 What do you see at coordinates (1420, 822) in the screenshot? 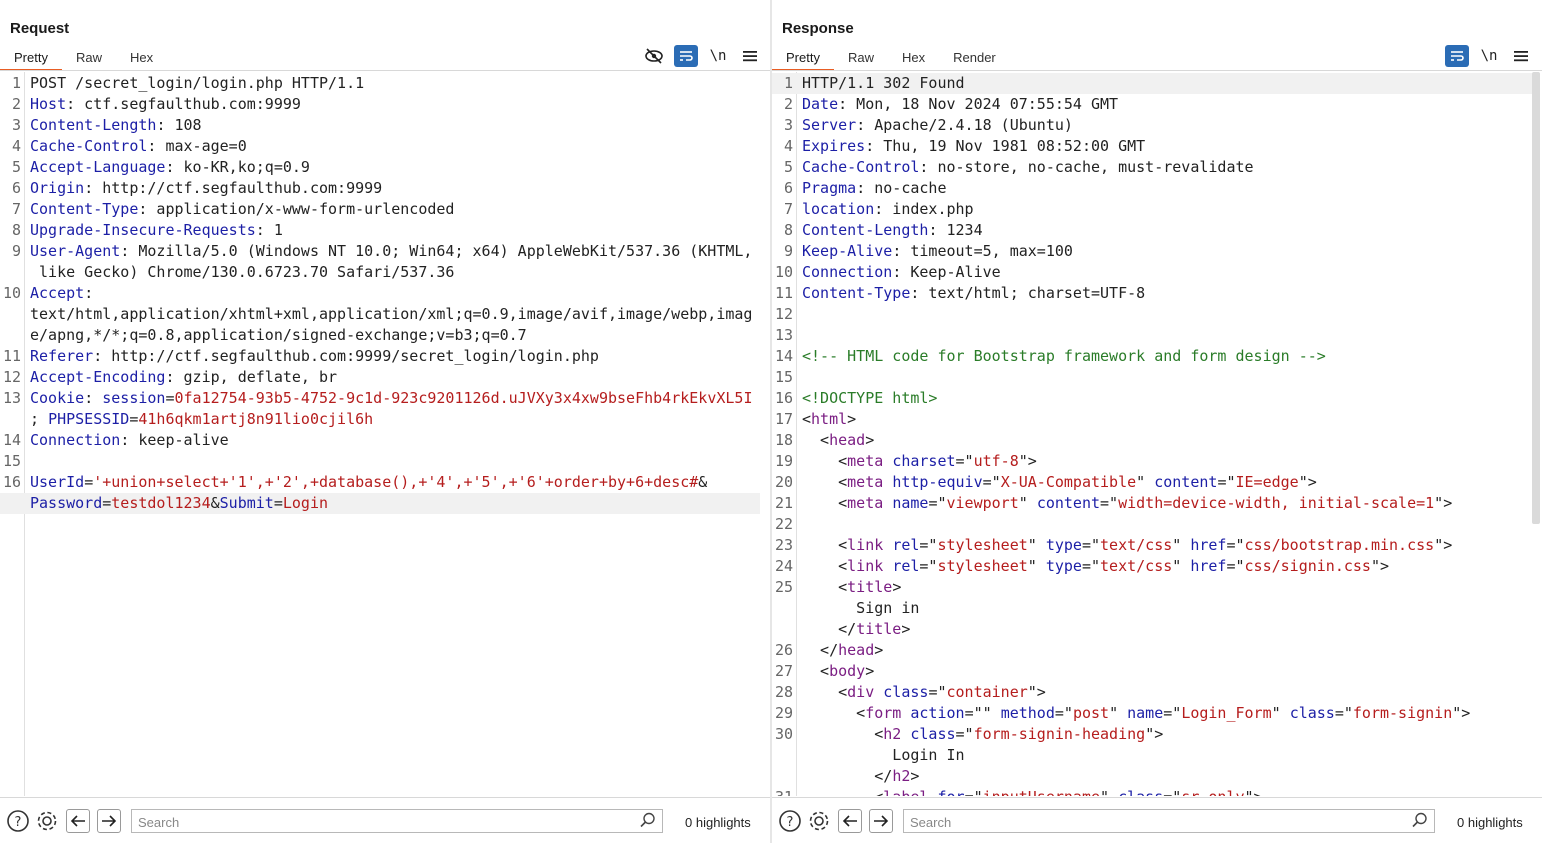
I see `search-icon` at bounding box center [1420, 822].